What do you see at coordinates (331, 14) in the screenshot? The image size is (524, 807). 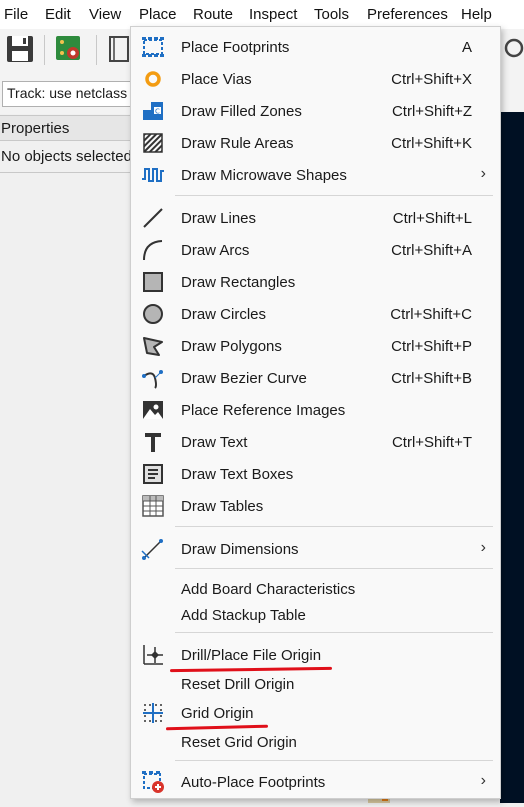 I see `menu-tools: Tools` at bounding box center [331, 14].